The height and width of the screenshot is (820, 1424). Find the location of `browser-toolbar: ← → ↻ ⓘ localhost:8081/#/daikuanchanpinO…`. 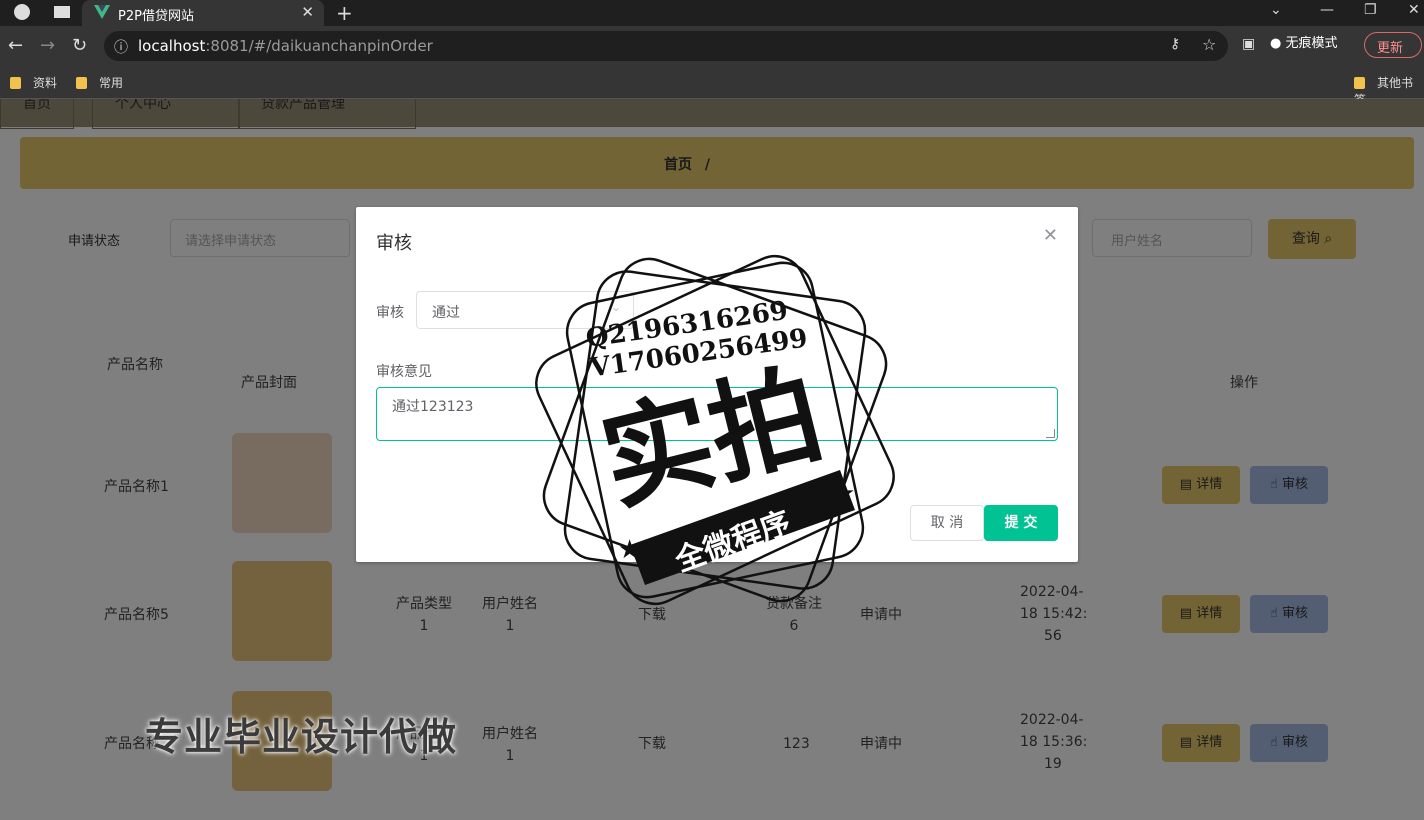

browser-toolbar: ← → ↻ ⓘ localhost:8081/#/daikuanchanpinO… is located at coordinates (712, 47).